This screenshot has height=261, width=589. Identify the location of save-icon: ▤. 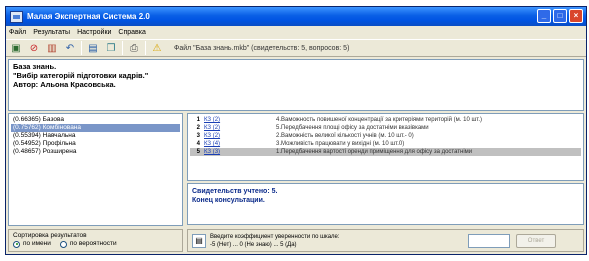
(93, 48).